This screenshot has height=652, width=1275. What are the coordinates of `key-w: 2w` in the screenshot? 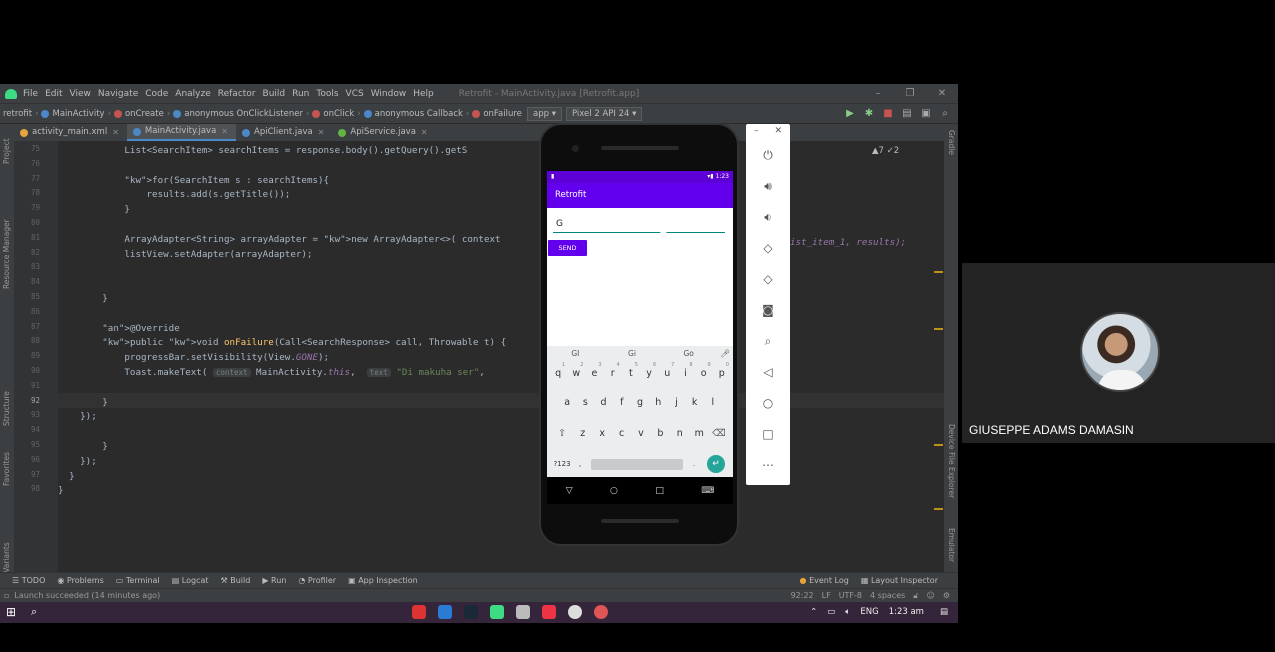 It's located at (576, 370).